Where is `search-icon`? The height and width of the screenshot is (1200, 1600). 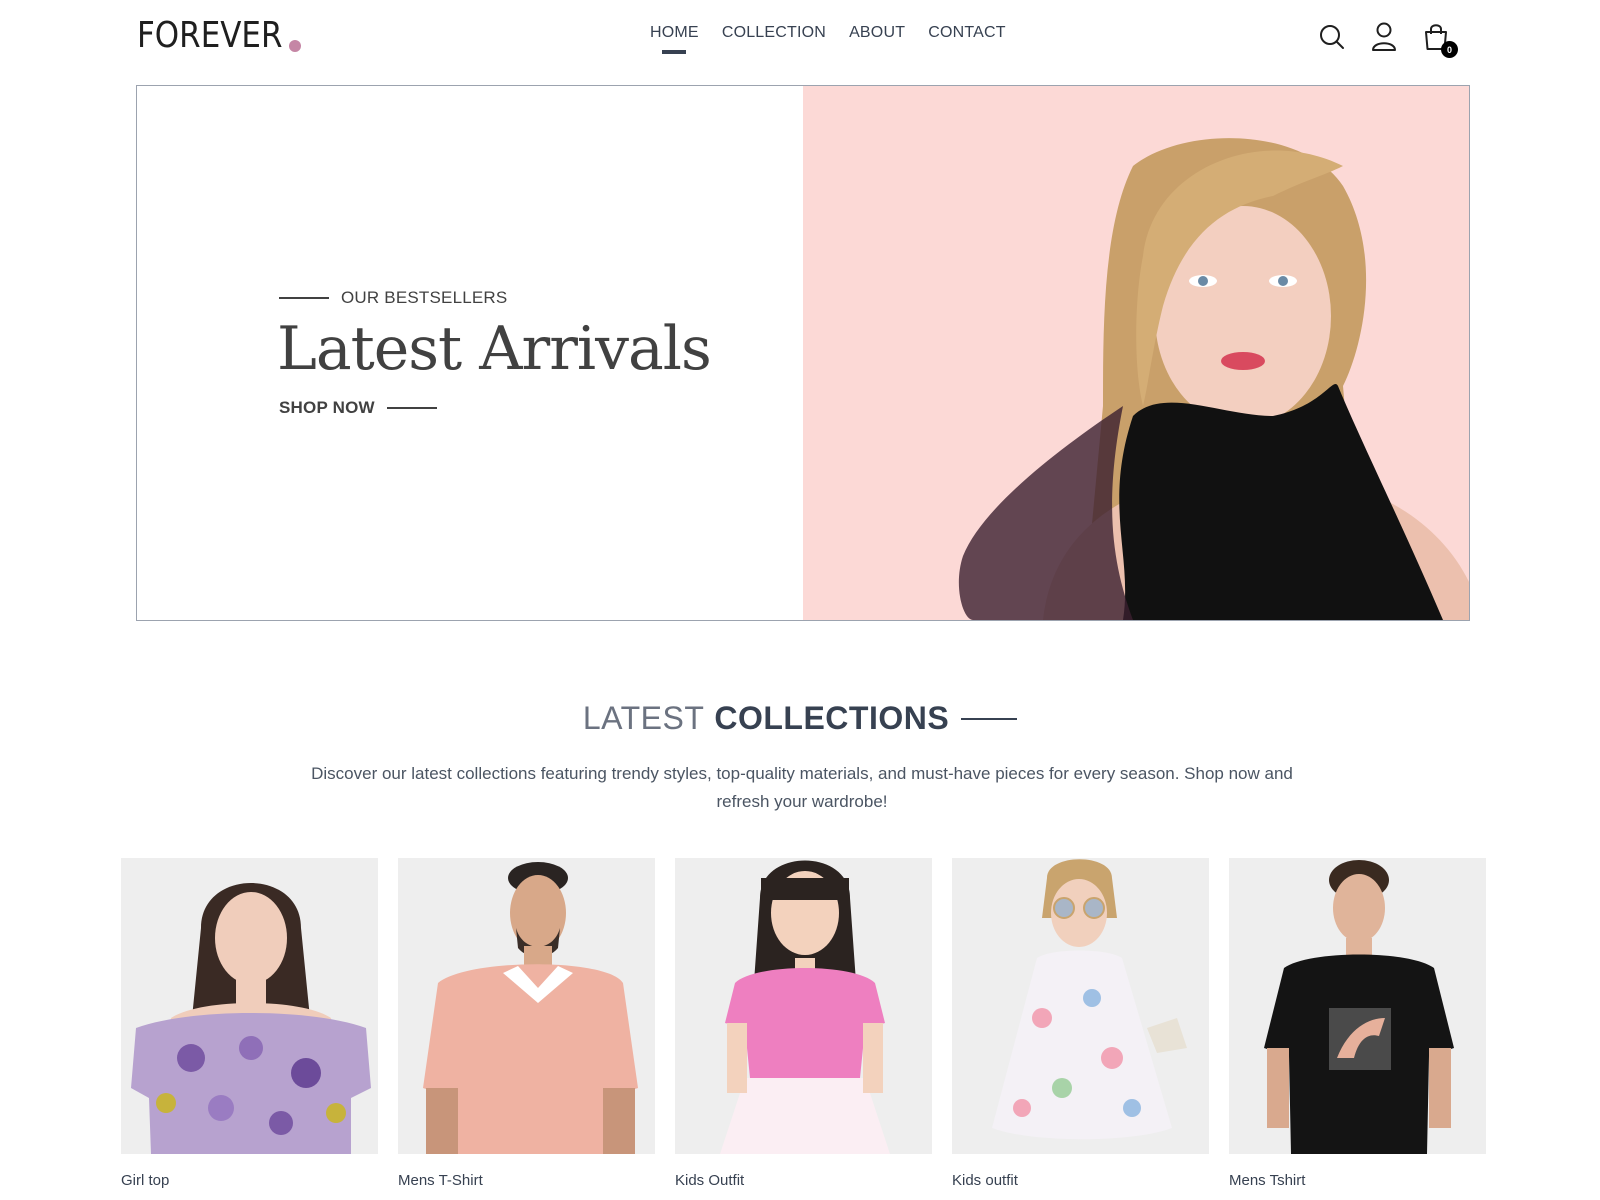
search-icon is located at coordinates (1332, 37).